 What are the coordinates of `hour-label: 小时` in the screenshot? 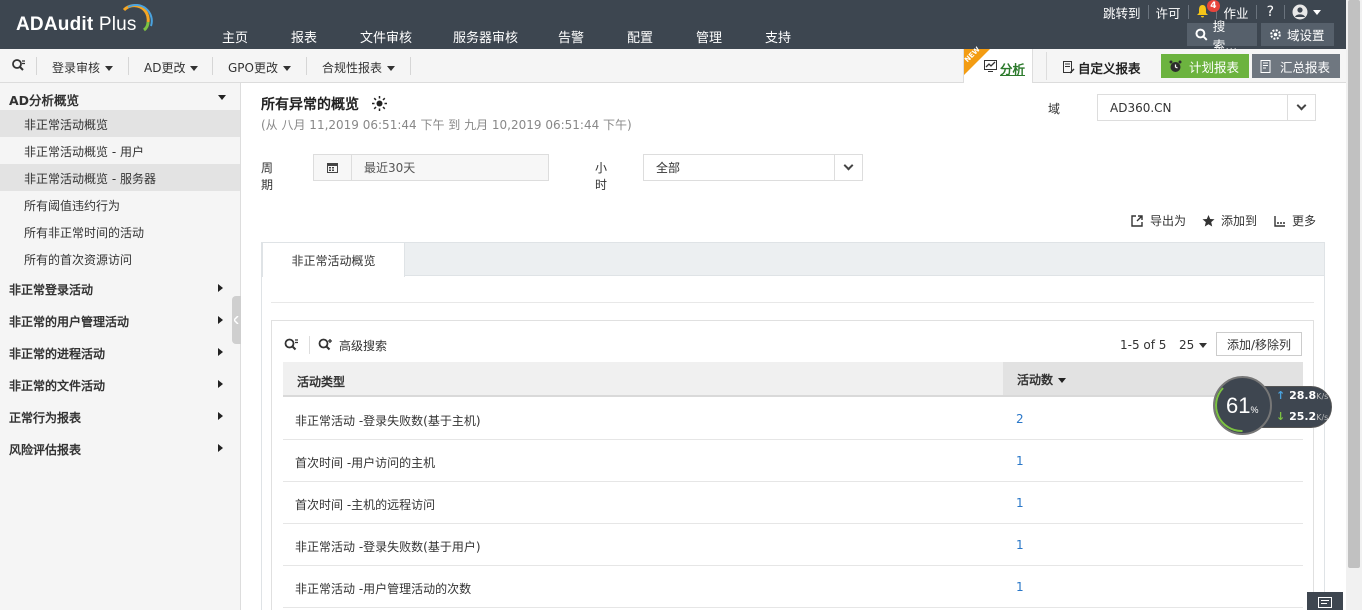 It's located at (601, 176).